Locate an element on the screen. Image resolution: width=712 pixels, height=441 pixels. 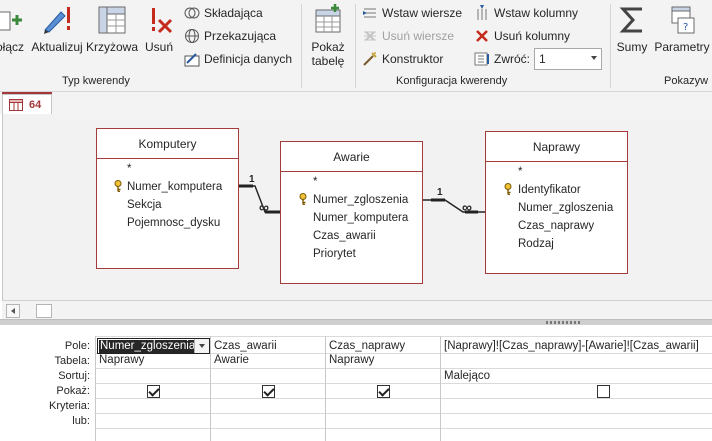
update-label: Aktualizuj is located at coordinates (57, 47).